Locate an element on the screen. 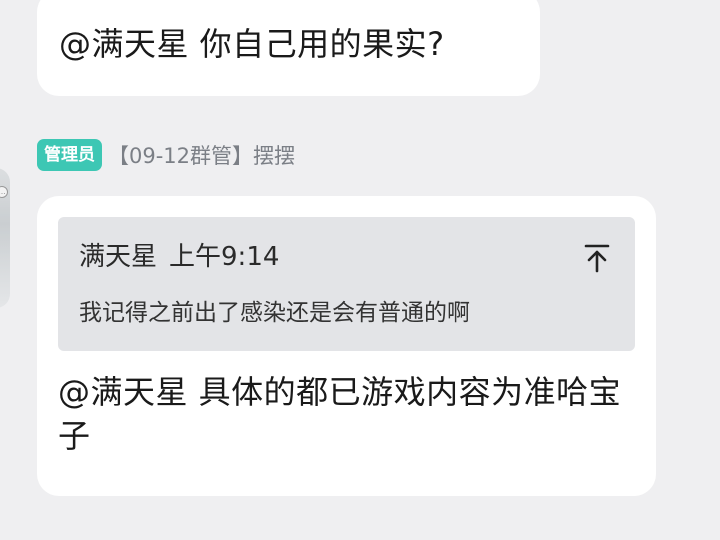 Image resolution: width=720 pixels, height=540 pixels. quote-author: 满天星 is located at coordinates (118, 257).